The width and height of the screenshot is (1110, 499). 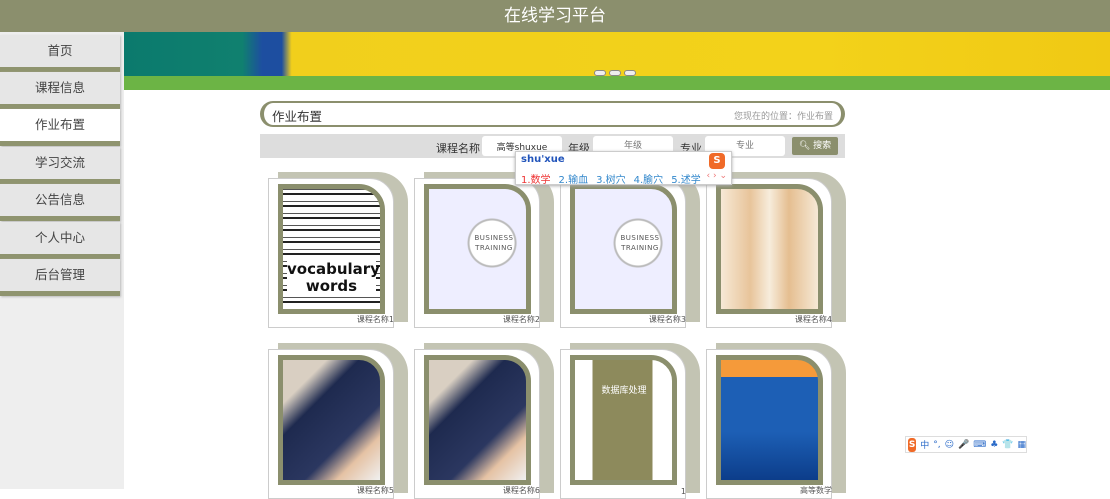 What do you see at coordinates (822, 146) in the screenshot?
I see `search-button-label: 搜索` at bounding box center [822, 146].